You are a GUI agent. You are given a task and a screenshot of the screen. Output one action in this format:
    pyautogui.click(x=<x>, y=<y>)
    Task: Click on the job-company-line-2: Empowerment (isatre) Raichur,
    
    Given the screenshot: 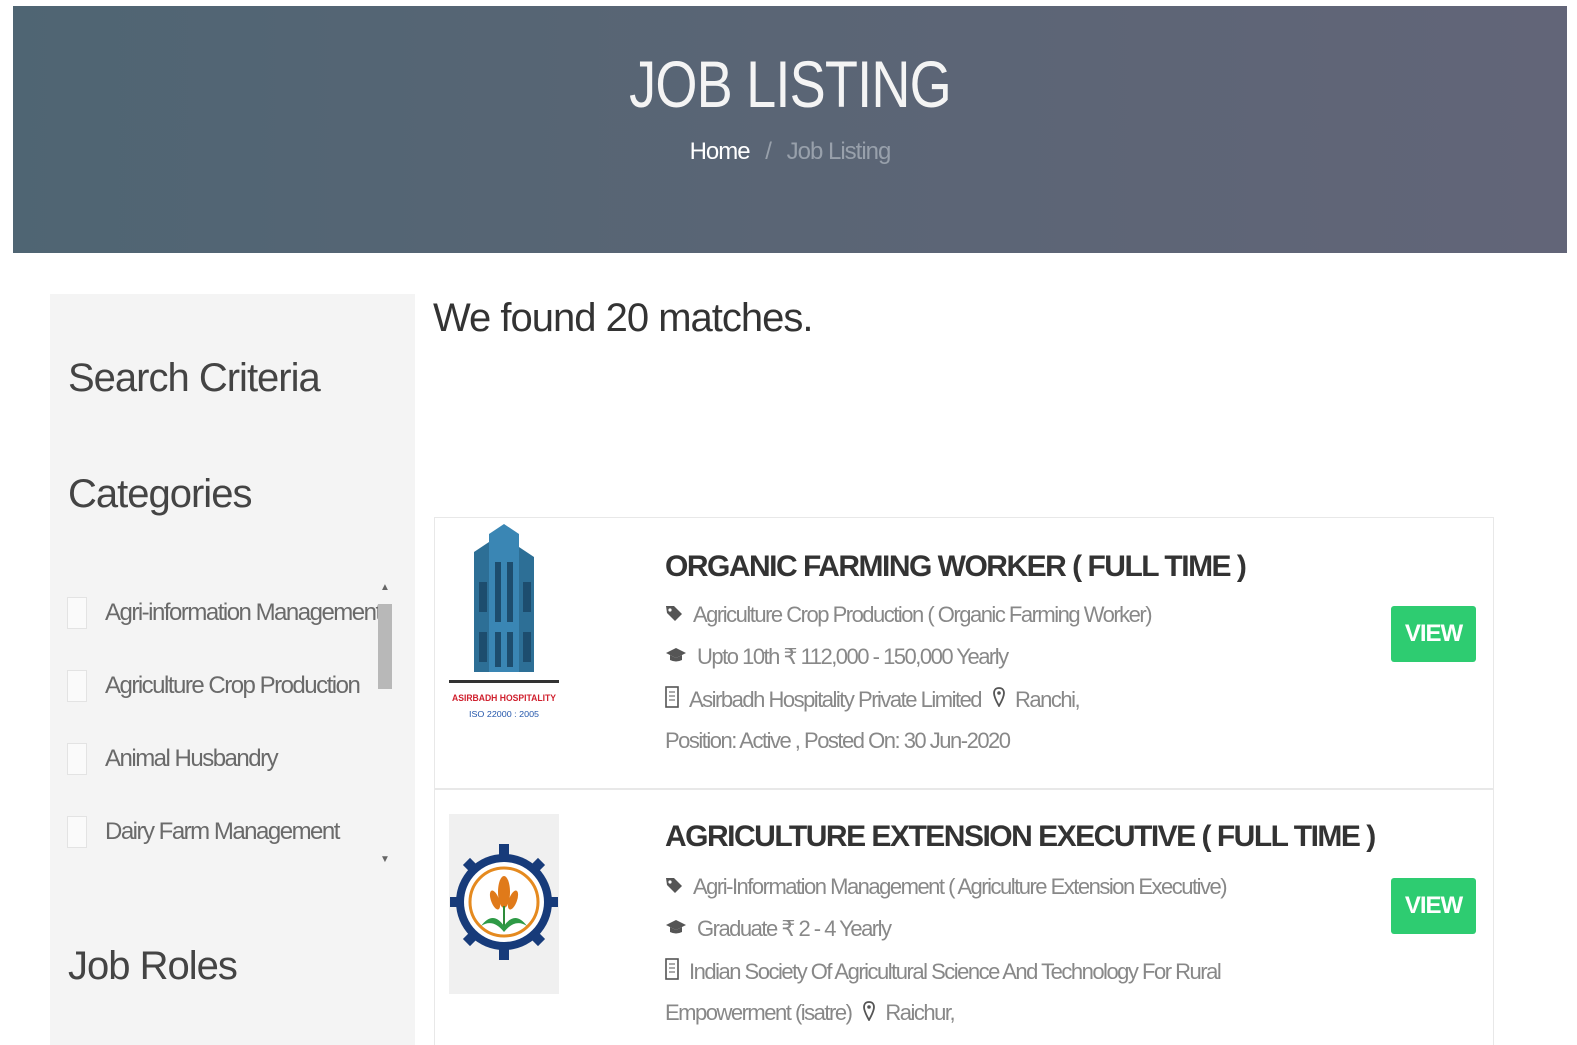 What is the action you would take?
    pyautogui.click(x=810, y=1013)
    